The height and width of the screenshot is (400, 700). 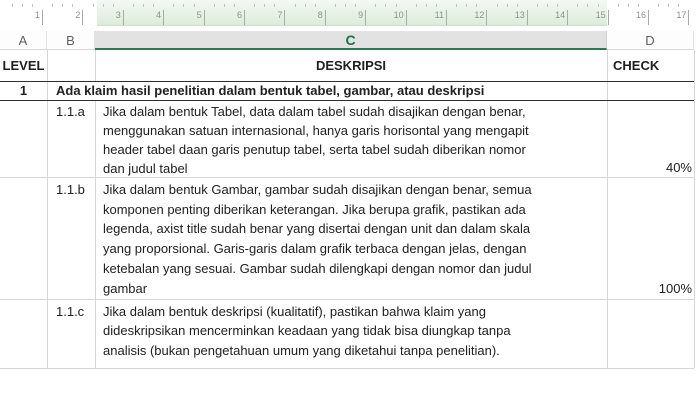 I want to click on code-value: 1.1.c, so click(x=70, y=311).